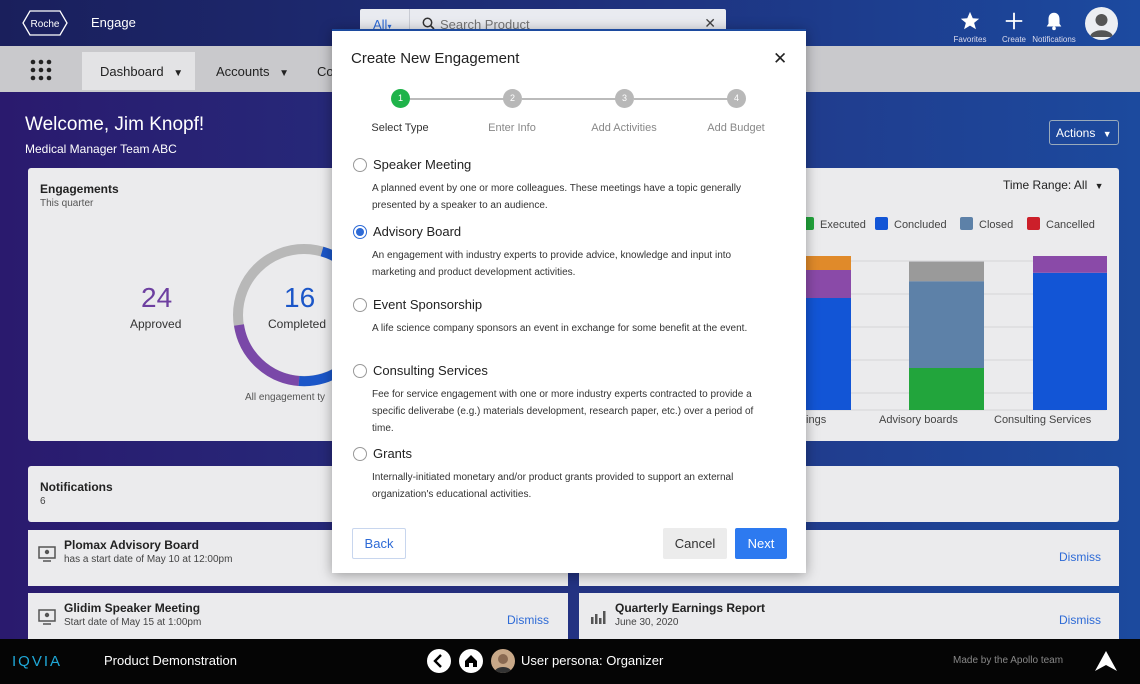  Describe the element at coordinates (512, 128) in the screenshot. I see `step-2-label: Enter Info` at that location.